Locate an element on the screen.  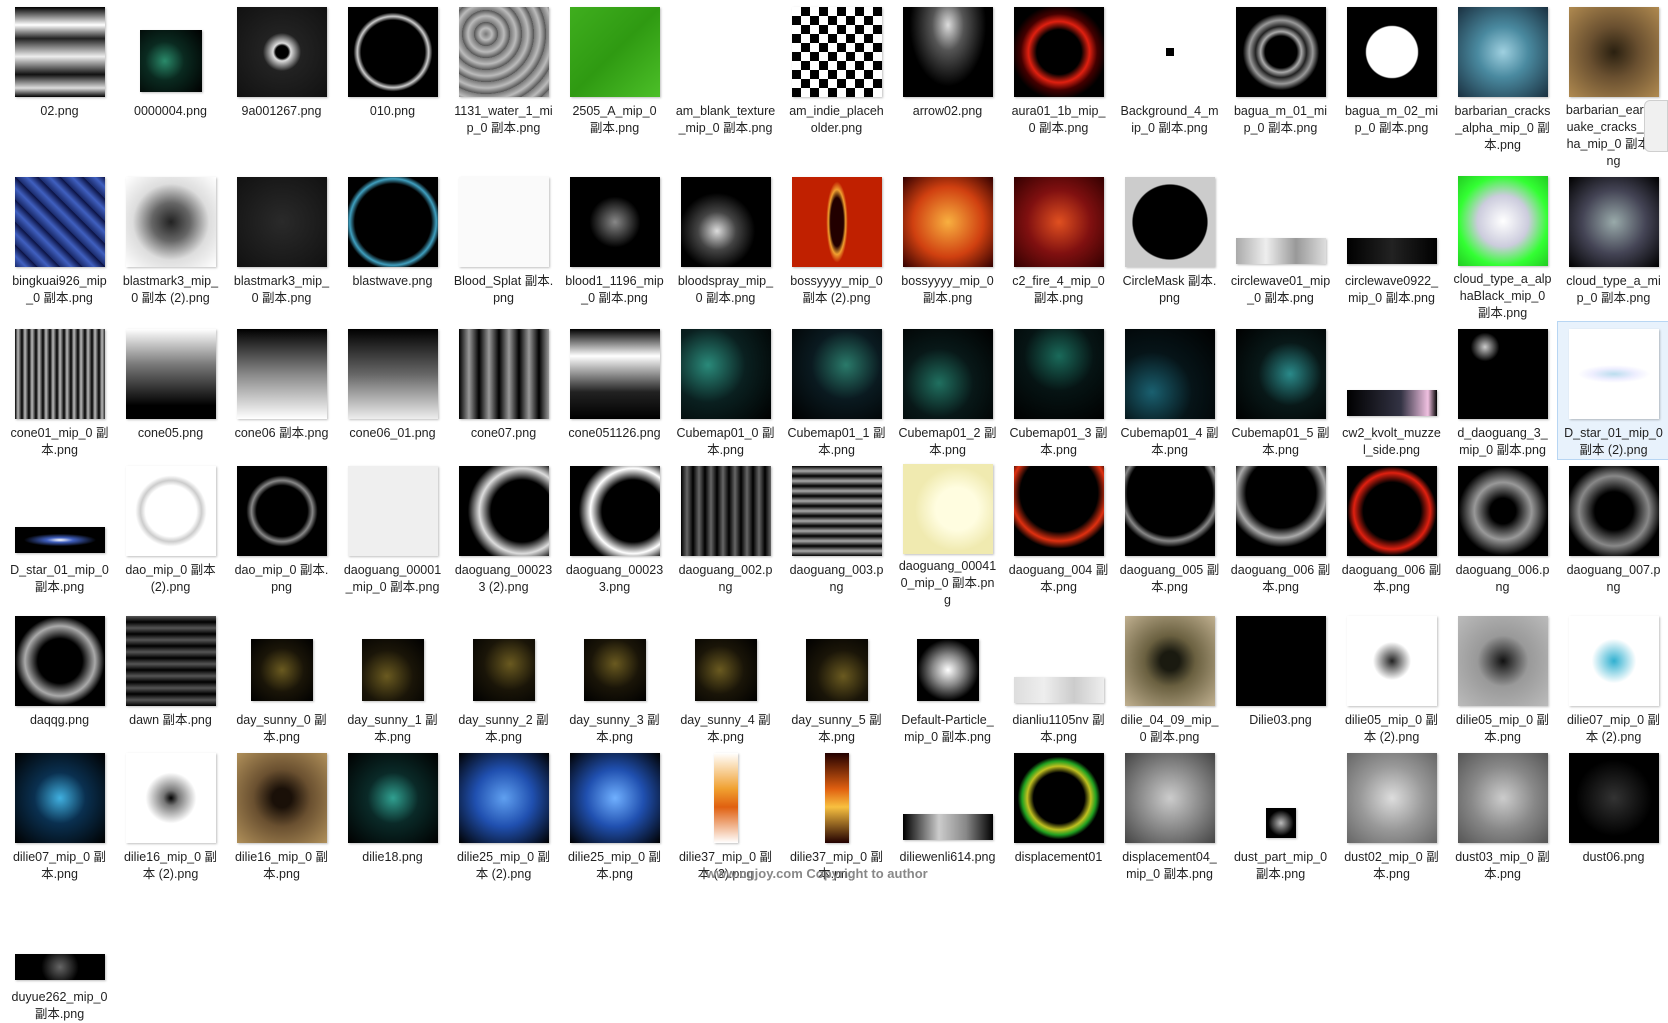
file-item: Cubemap01_0 副本.png is located at coordinates (725, 390).